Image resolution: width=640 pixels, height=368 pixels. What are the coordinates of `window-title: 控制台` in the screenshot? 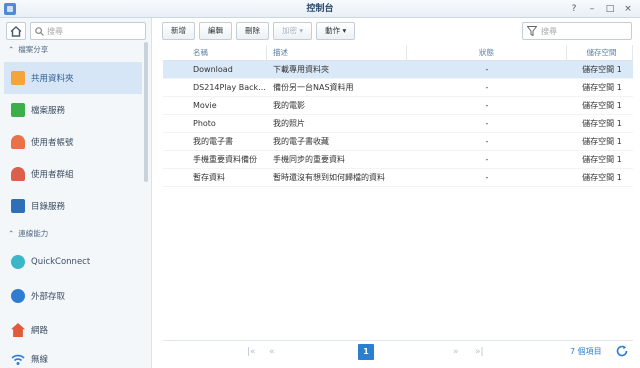 It's located at (320, 9).